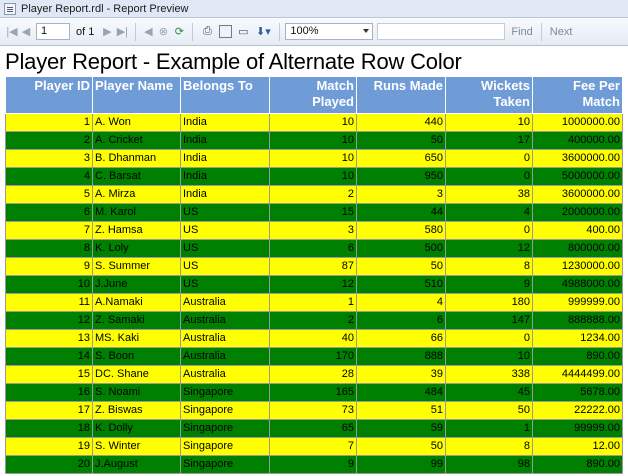 This screenshot has height=476, width=628. What do you see at coordinates (136, 158) in the screenshot?
I see `player-name-cell: B. Dhanman` at bounding box center [136, 158].